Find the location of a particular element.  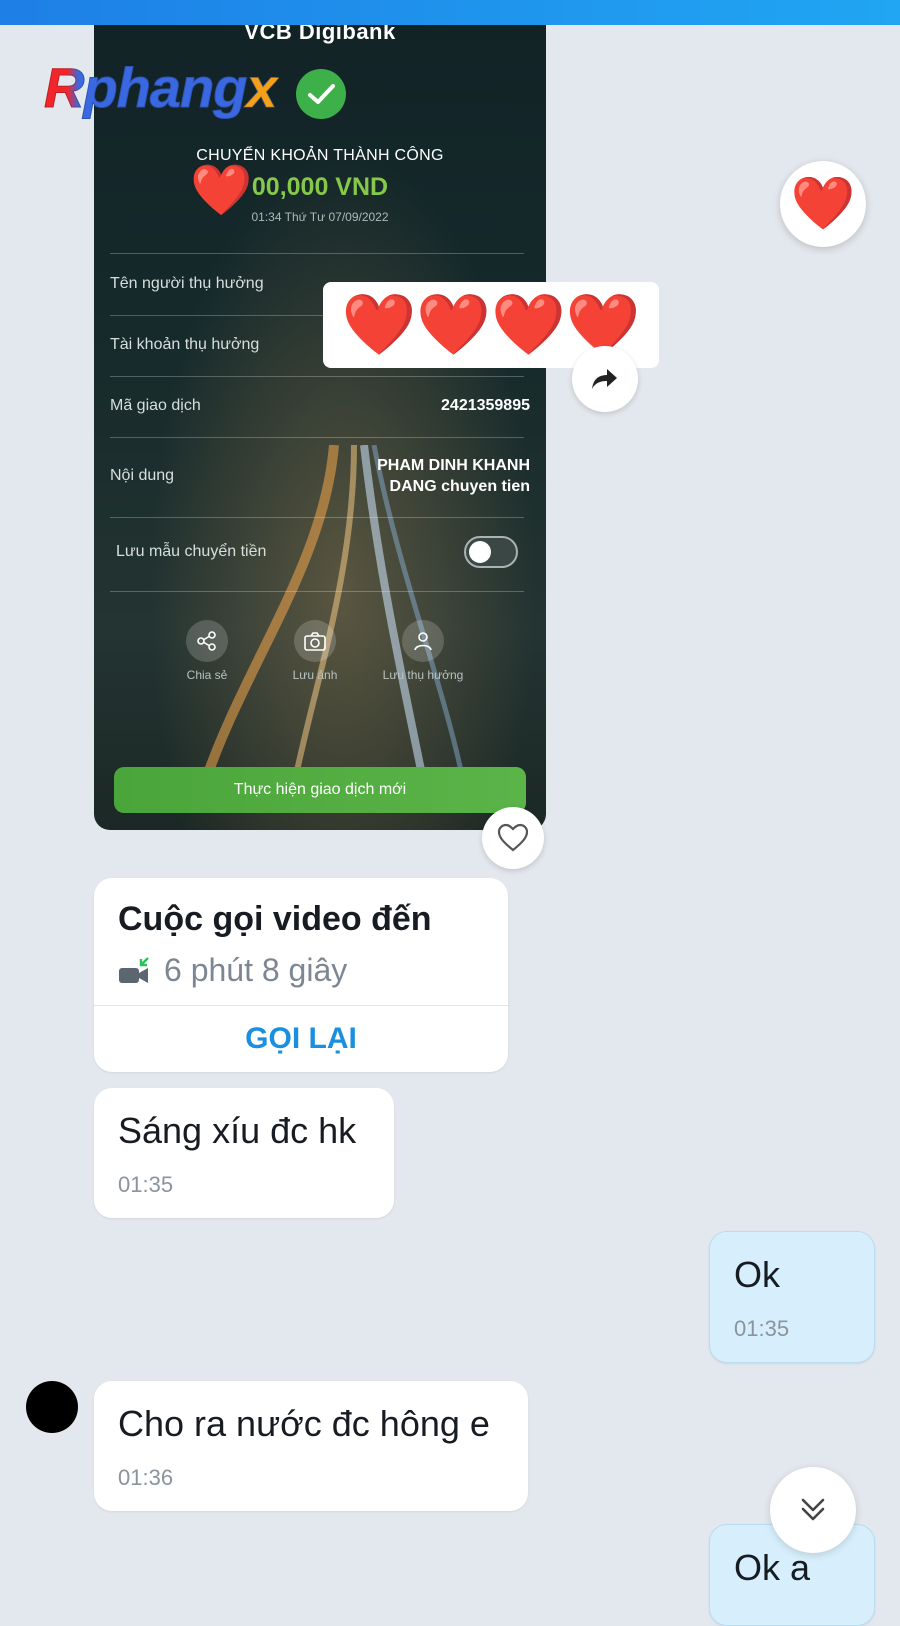

save-image-action: Lưu ảnh is located at coordinates (315, 651).